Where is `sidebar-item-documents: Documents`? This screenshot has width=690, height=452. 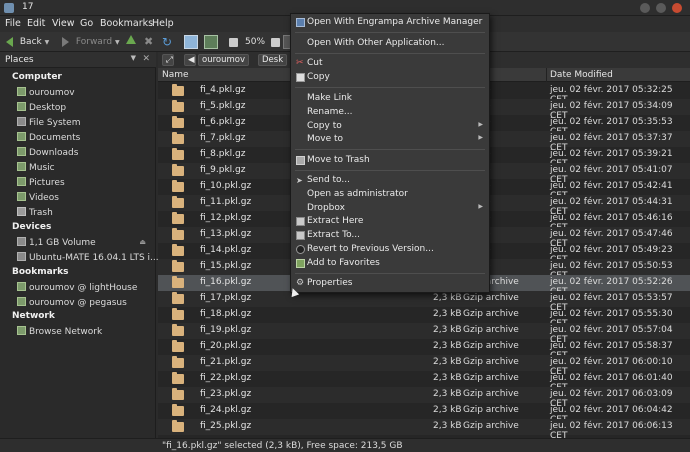
sidebar-item-documents: Documents is located at coordinates (48, 139).